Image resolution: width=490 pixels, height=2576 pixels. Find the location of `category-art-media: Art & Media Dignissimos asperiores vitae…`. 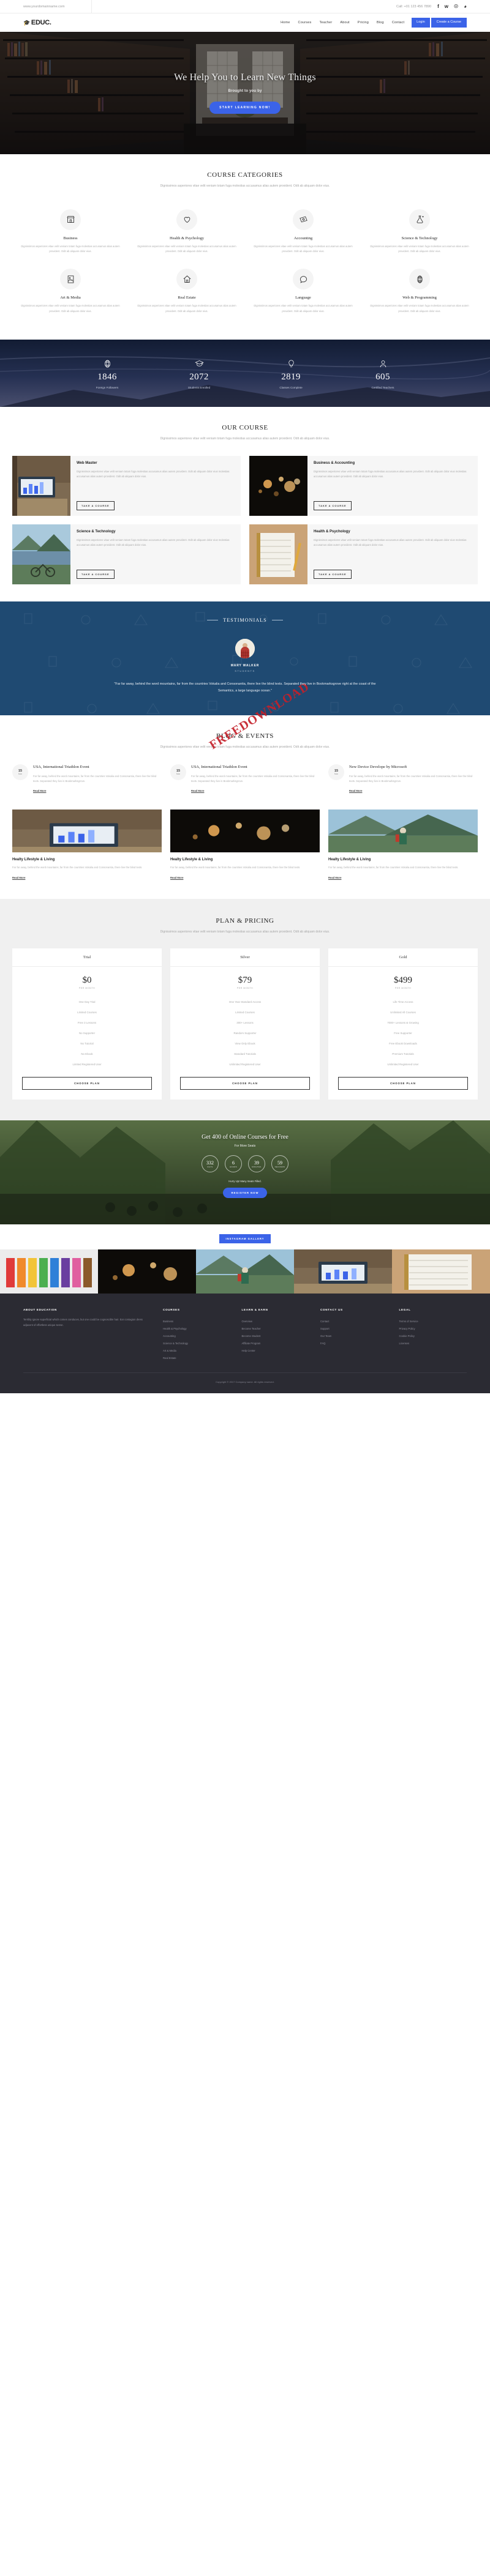

category-art-media: Art & Media Dignissimos asperiores vitae… is located at coordinates (71, 292).